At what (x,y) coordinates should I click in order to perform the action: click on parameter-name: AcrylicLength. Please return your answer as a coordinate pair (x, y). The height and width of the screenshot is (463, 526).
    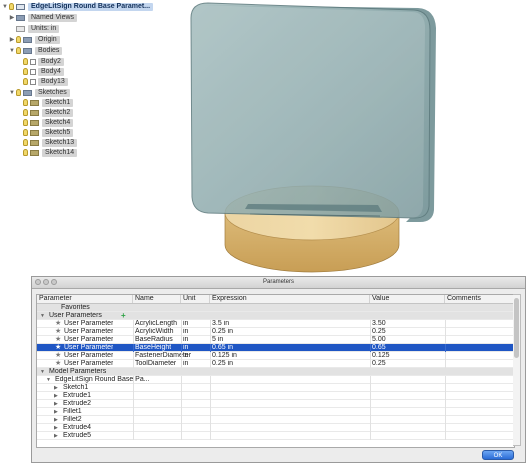
    Looking at the image, I should click on (155, 324).